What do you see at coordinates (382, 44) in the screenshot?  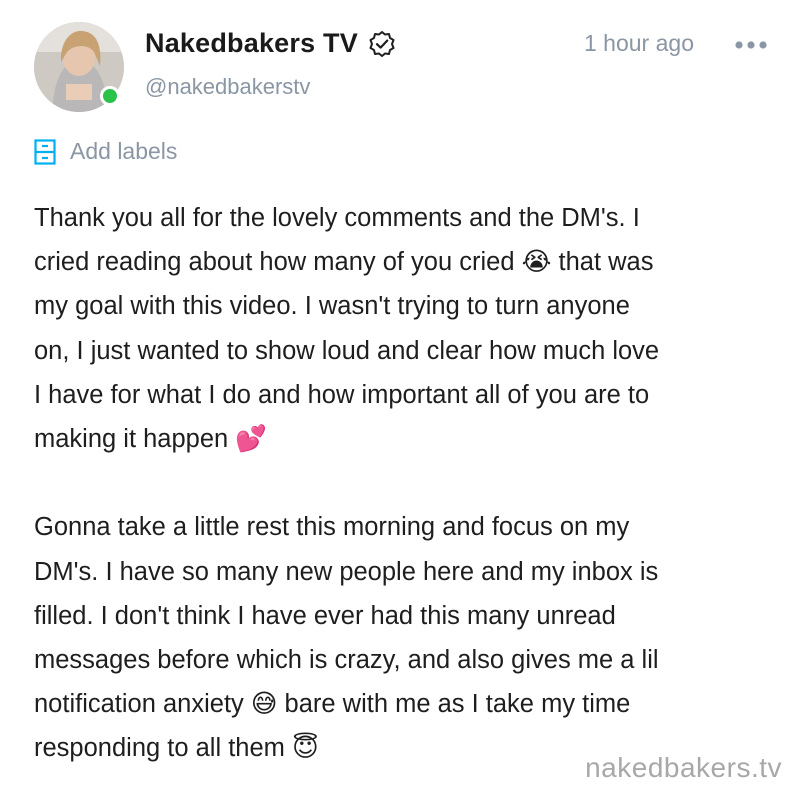 I see `verified-badge-icon` at bounding box center [382, 44].